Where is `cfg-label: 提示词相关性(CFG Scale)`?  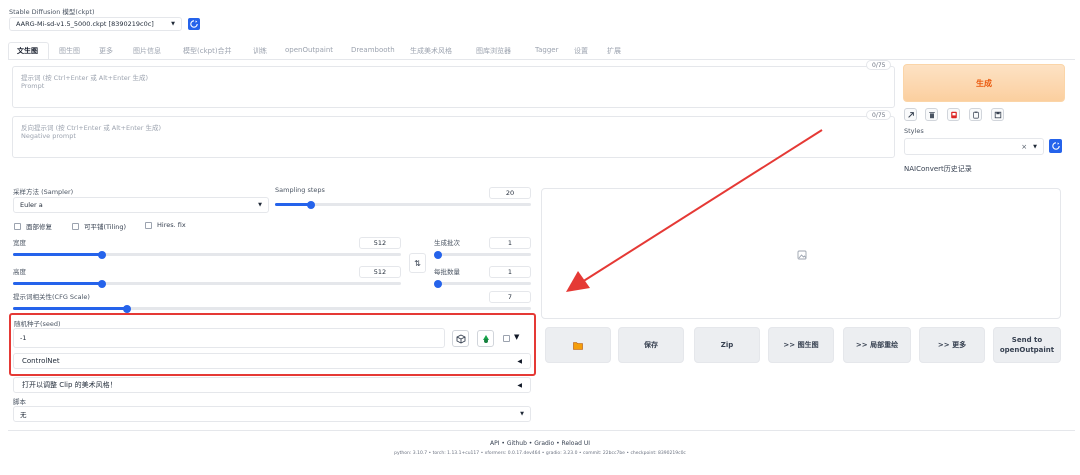 cfg-label: 提示词相关性(CFG Scale) is located at coordinates (51, 297).